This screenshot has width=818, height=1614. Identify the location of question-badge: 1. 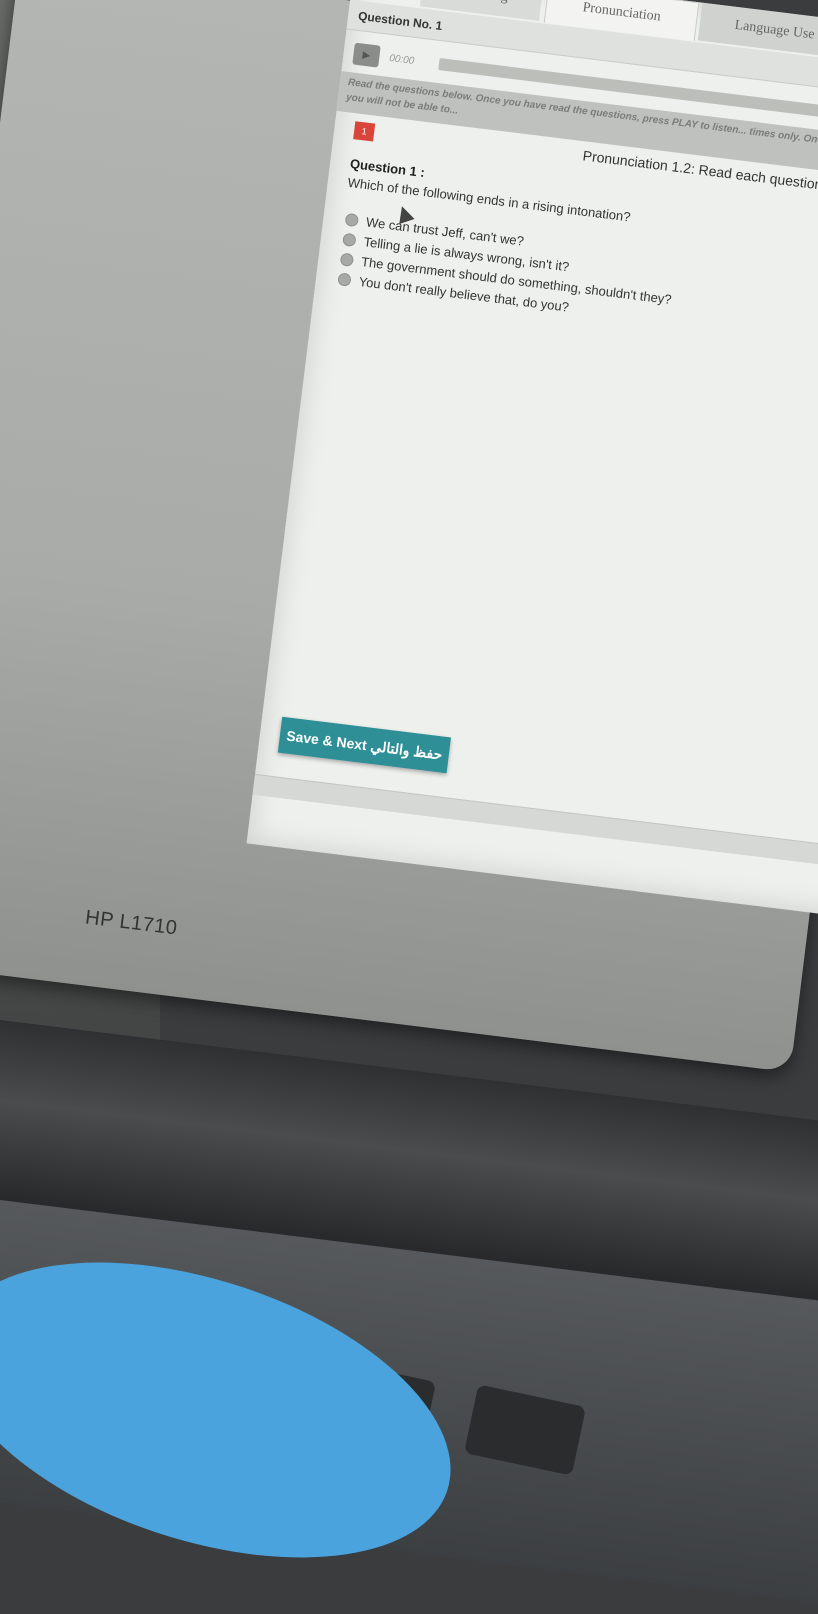
(364, 131).